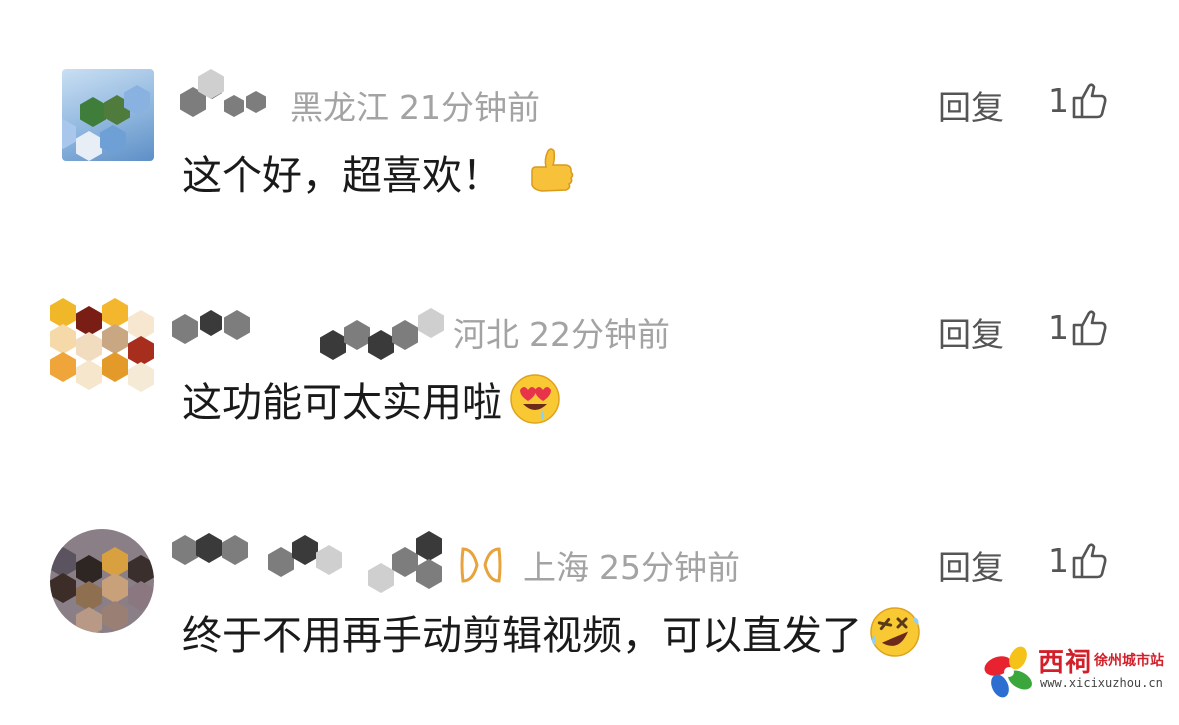 Image resolution: width=1179 pixels, height=725 pixels. Describe the element at coordinates (552, 170) in the screenshot. I see `thumbs-up-emoji` at that location.